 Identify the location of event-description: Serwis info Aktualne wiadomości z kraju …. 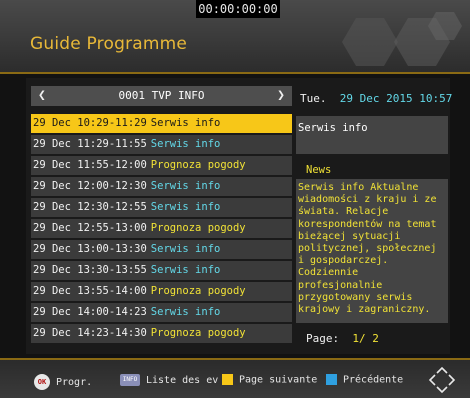
(372, 251).